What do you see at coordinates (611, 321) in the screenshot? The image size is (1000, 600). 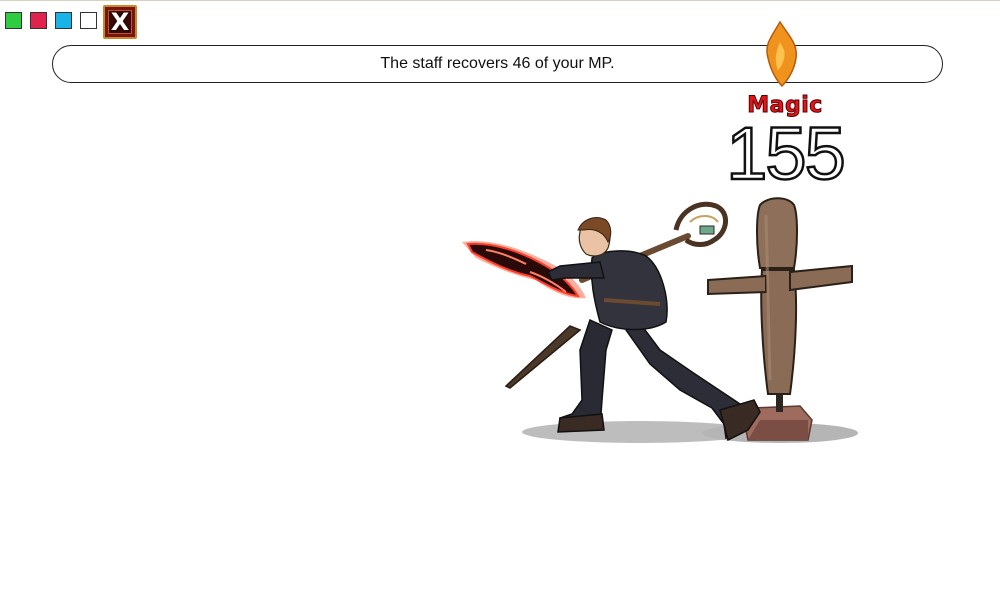 I see `hero-with-staff-icon` at bounding box center [611, 321].